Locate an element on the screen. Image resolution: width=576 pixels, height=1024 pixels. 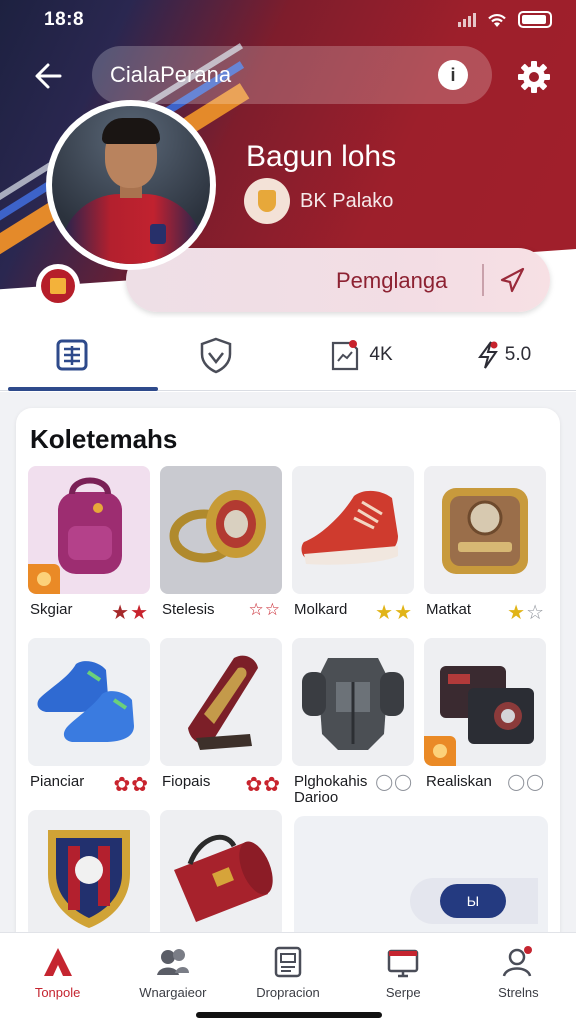
back-arrow-icon is located at coordinates (48, 76).